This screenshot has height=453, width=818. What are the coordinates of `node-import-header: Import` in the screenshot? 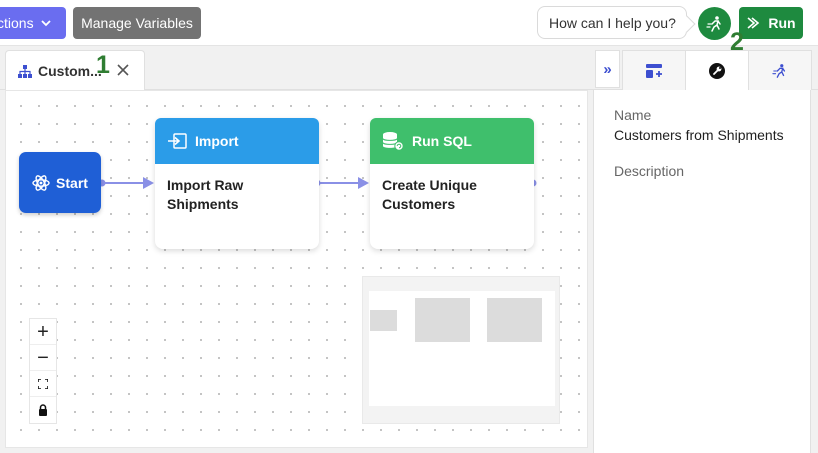 It's located at (237, 141).